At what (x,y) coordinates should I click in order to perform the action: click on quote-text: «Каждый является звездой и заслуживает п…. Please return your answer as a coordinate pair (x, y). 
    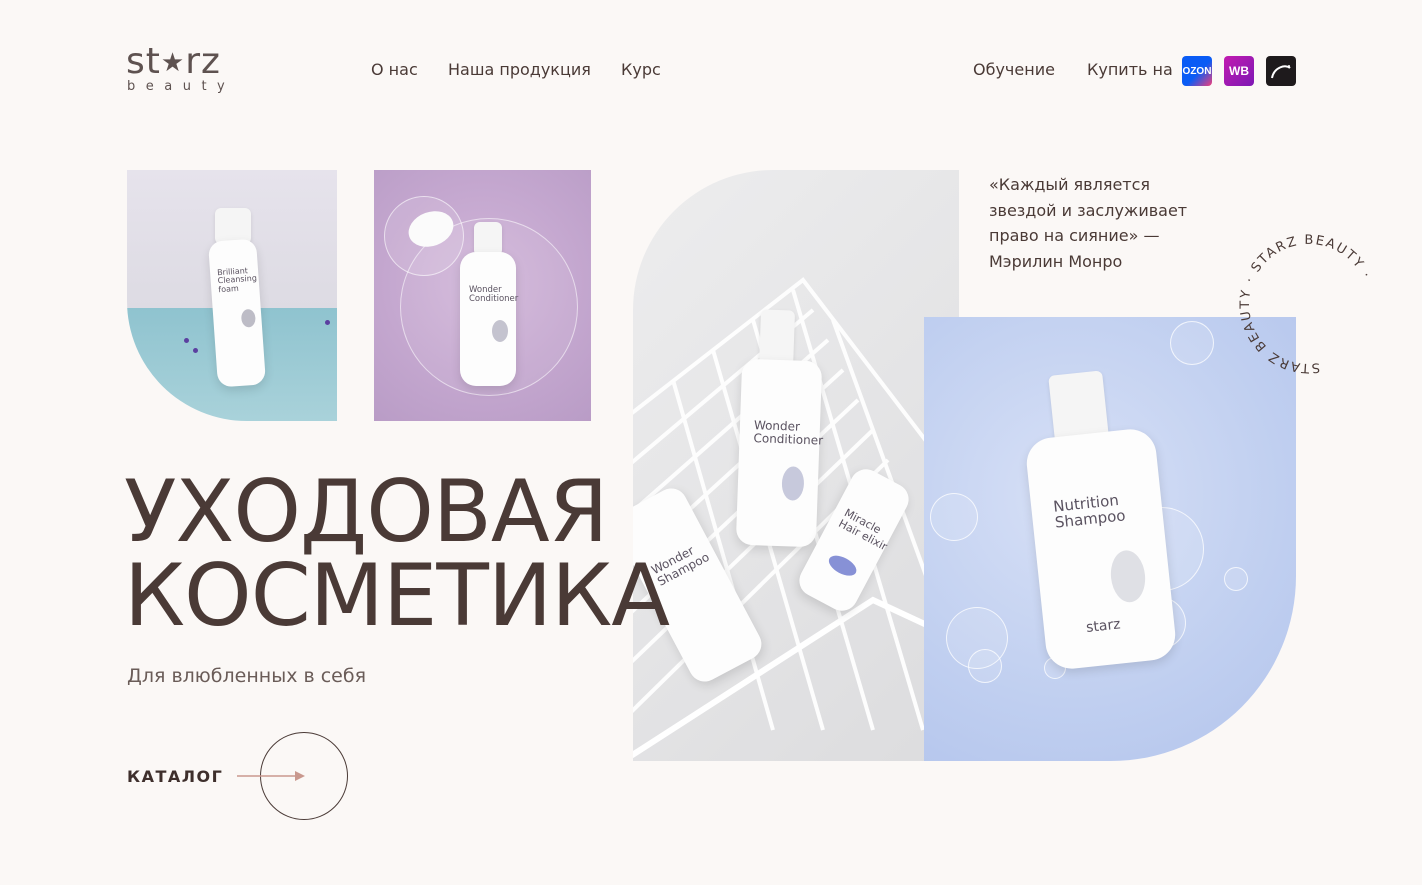
    Looking at the image, I should click on (1088, 223).